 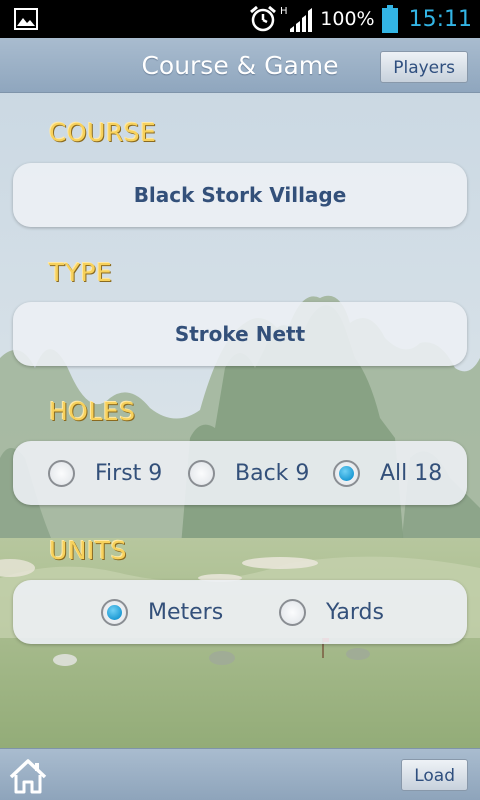 What do you see at coordinates (81, 272) in the screenshot?
I see `type-label: TYPE` at bounding box center [81, 272].